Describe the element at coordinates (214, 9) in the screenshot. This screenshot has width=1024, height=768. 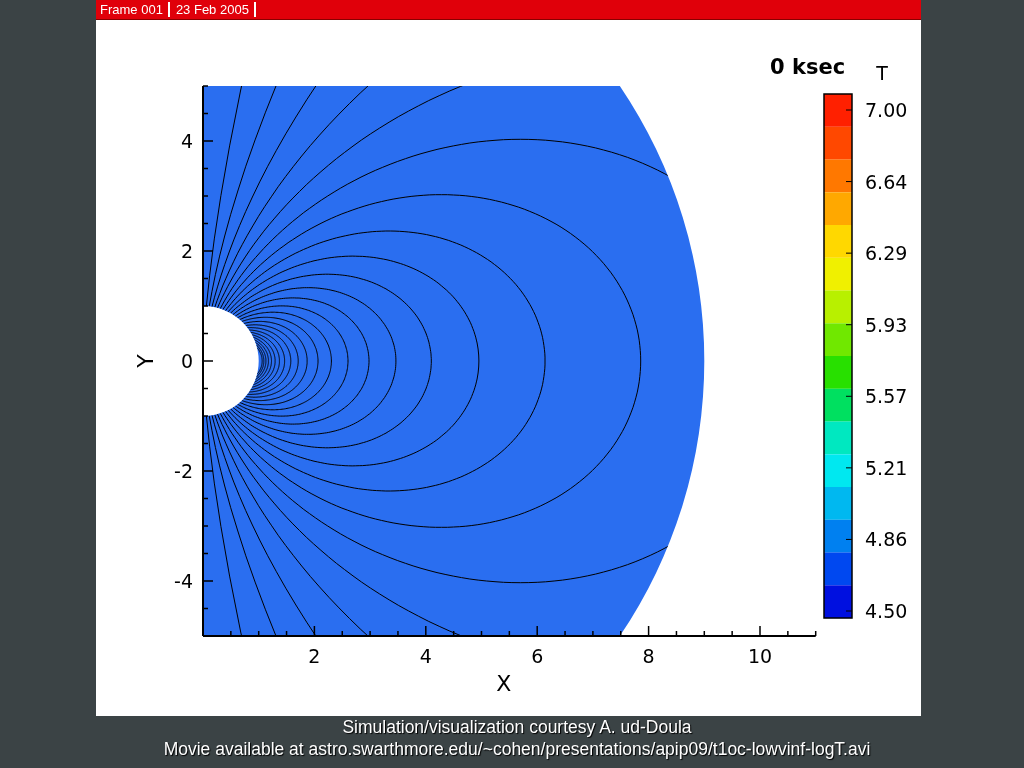
I see `frame-date: 23 Feb 2005` at that location.